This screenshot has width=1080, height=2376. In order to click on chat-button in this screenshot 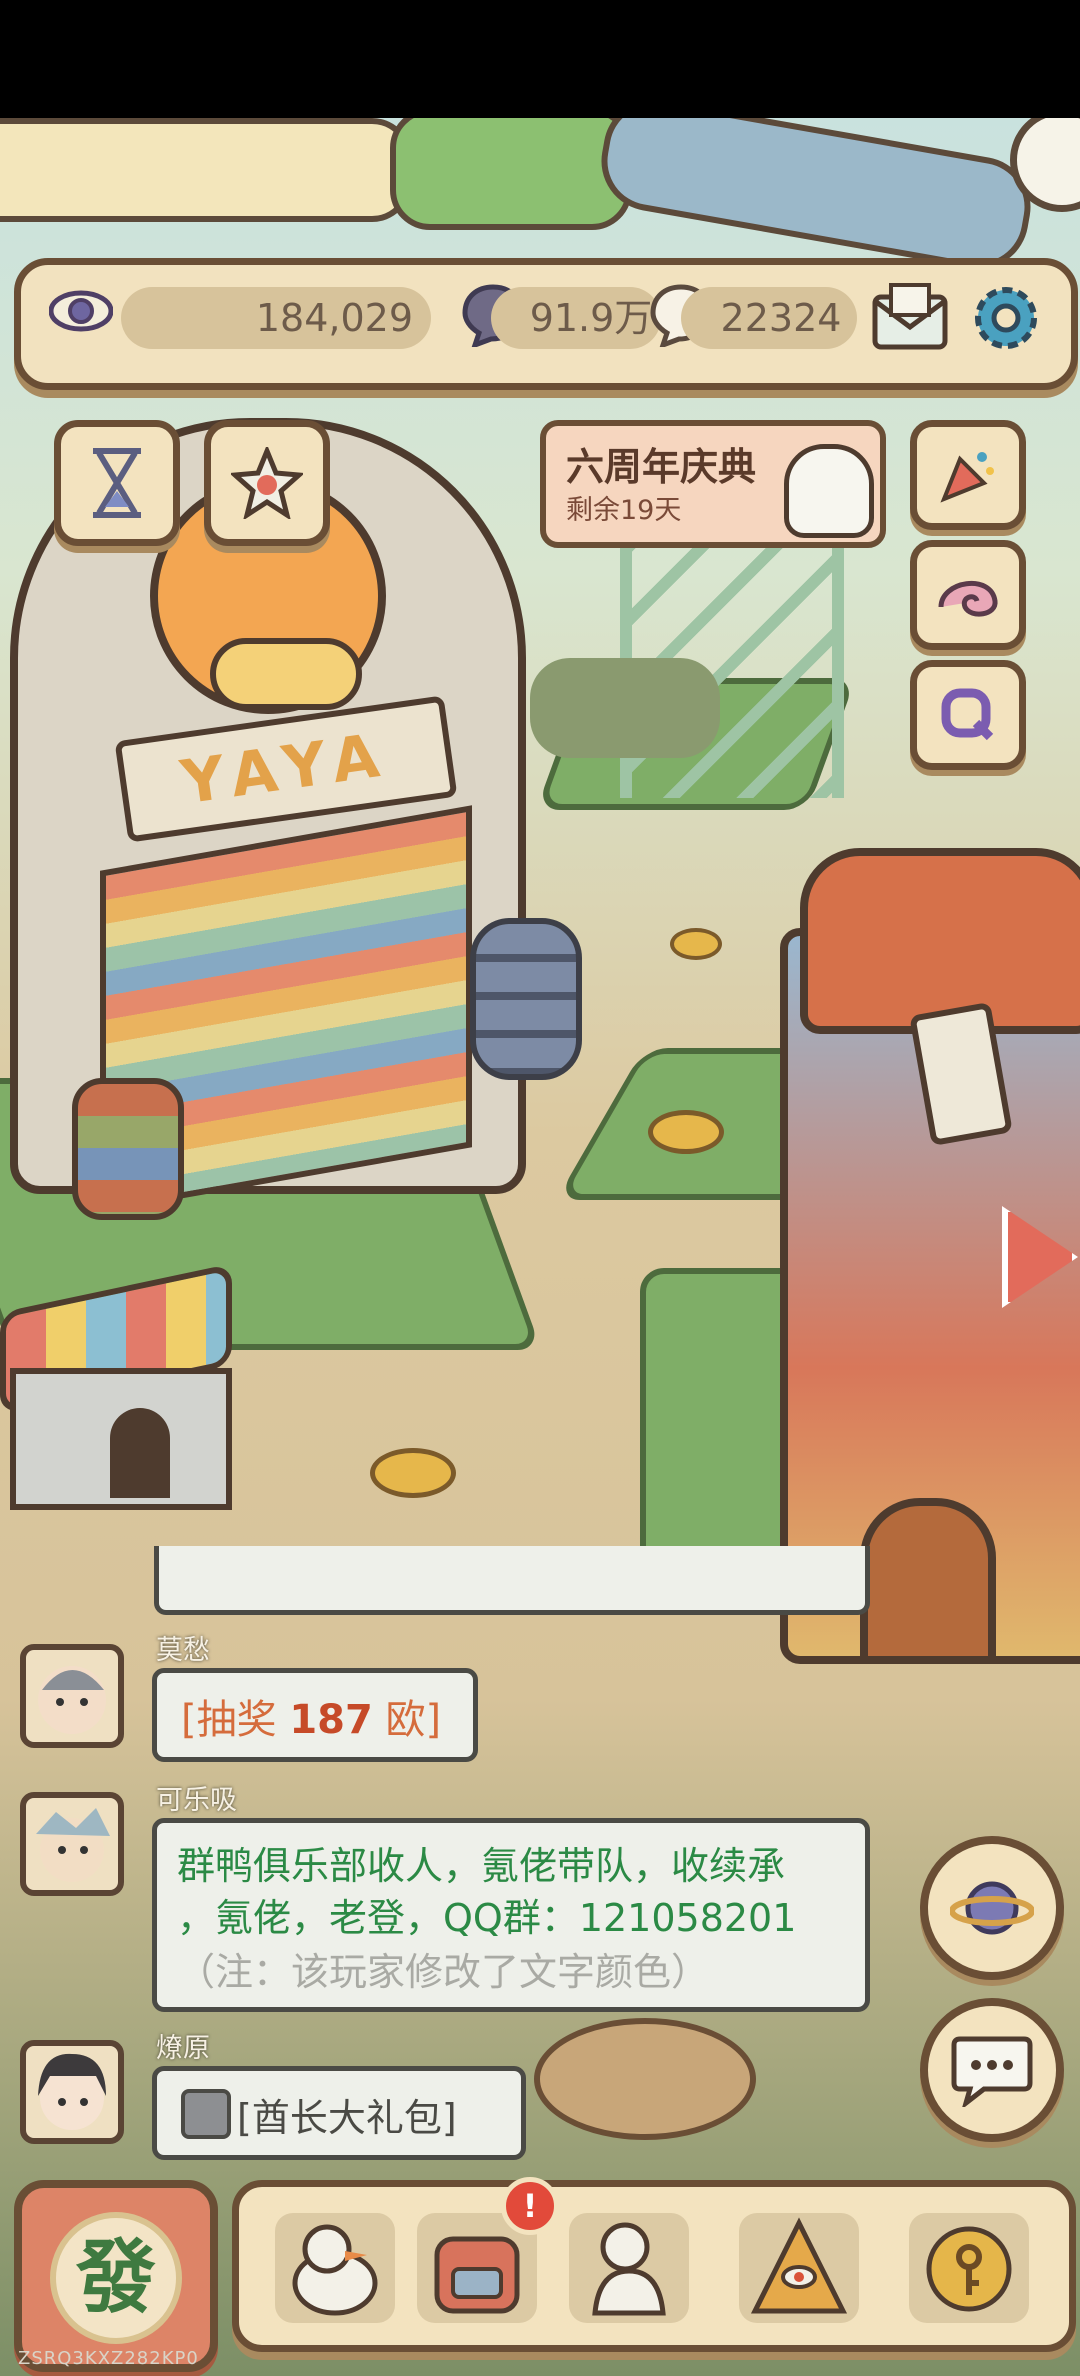, I will do `click(992, 2070)`.